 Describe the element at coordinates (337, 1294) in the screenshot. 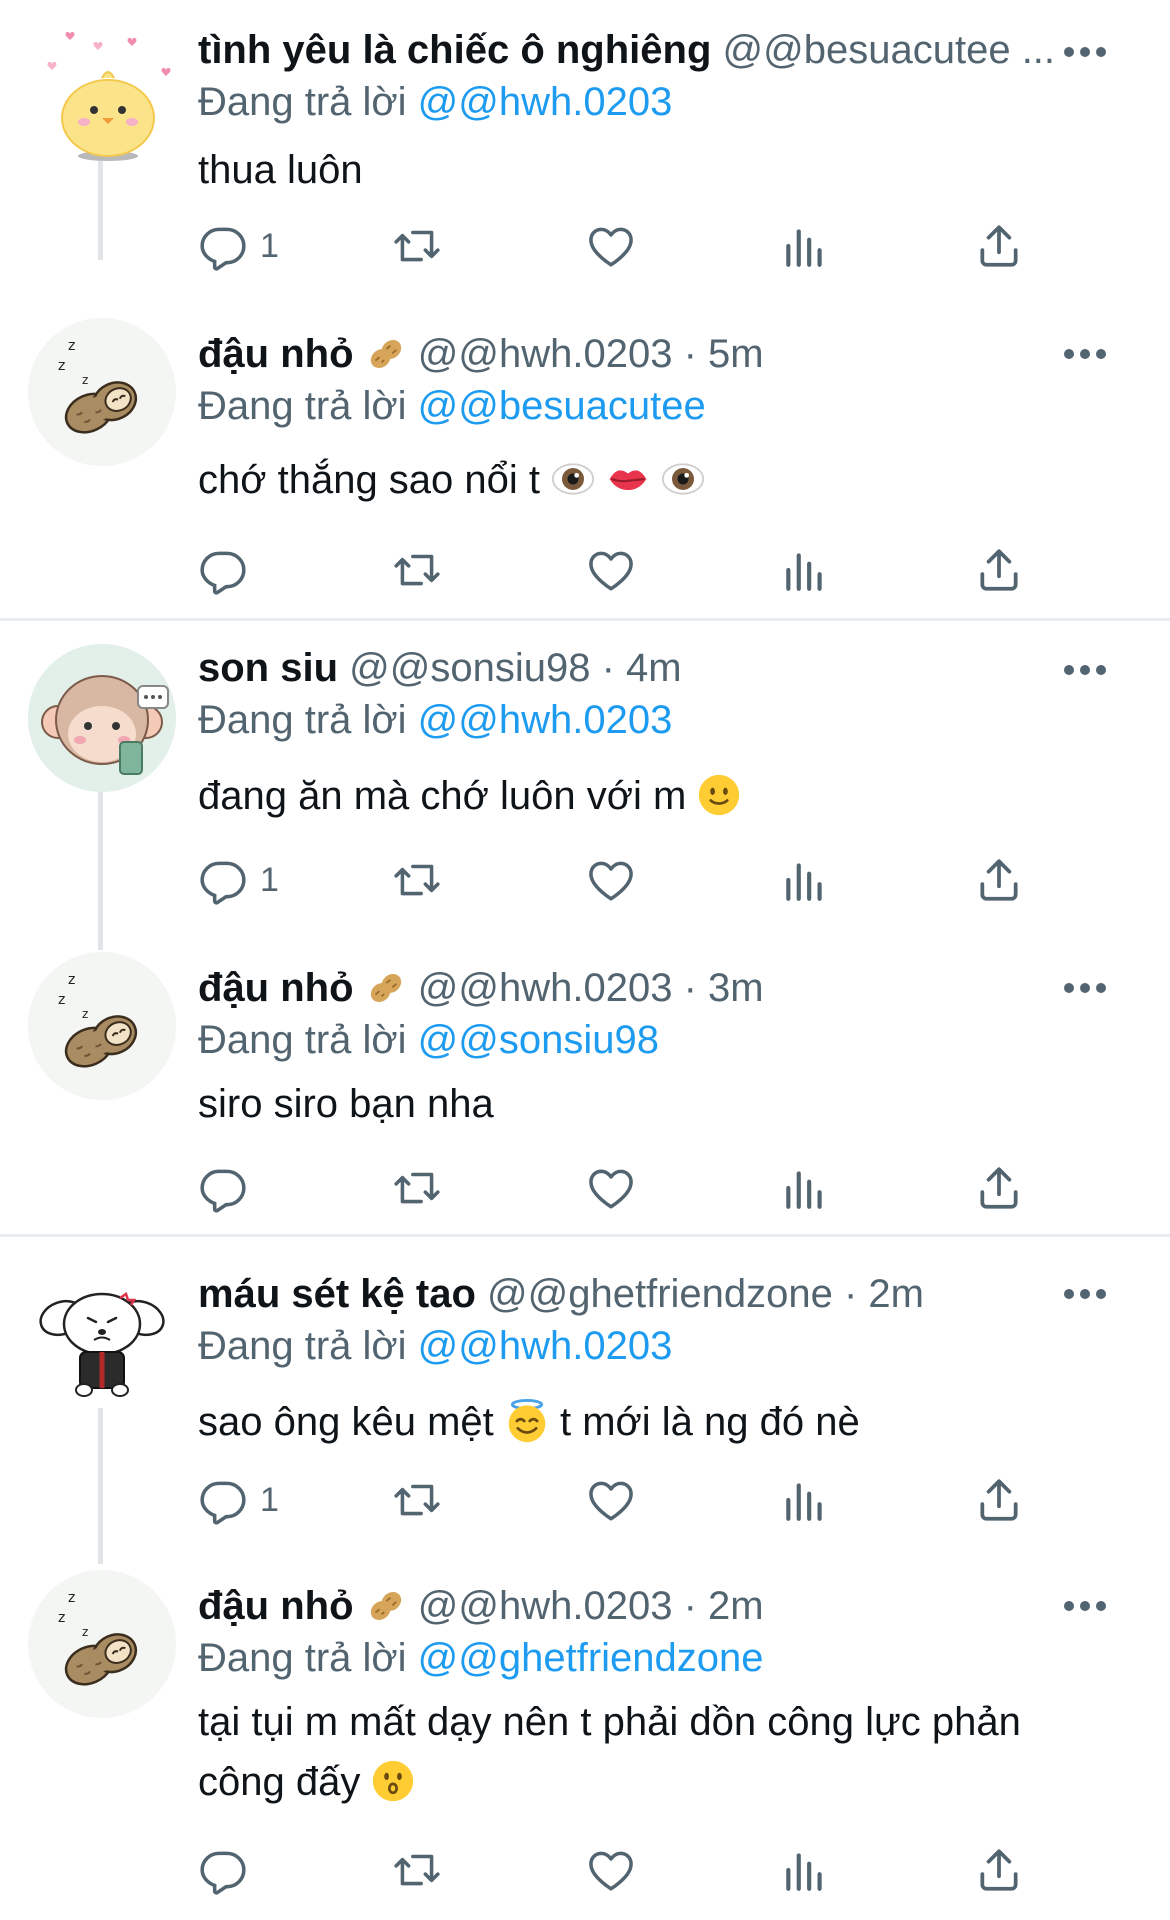

I see `display-name: máu sét kệ tao` at that location.